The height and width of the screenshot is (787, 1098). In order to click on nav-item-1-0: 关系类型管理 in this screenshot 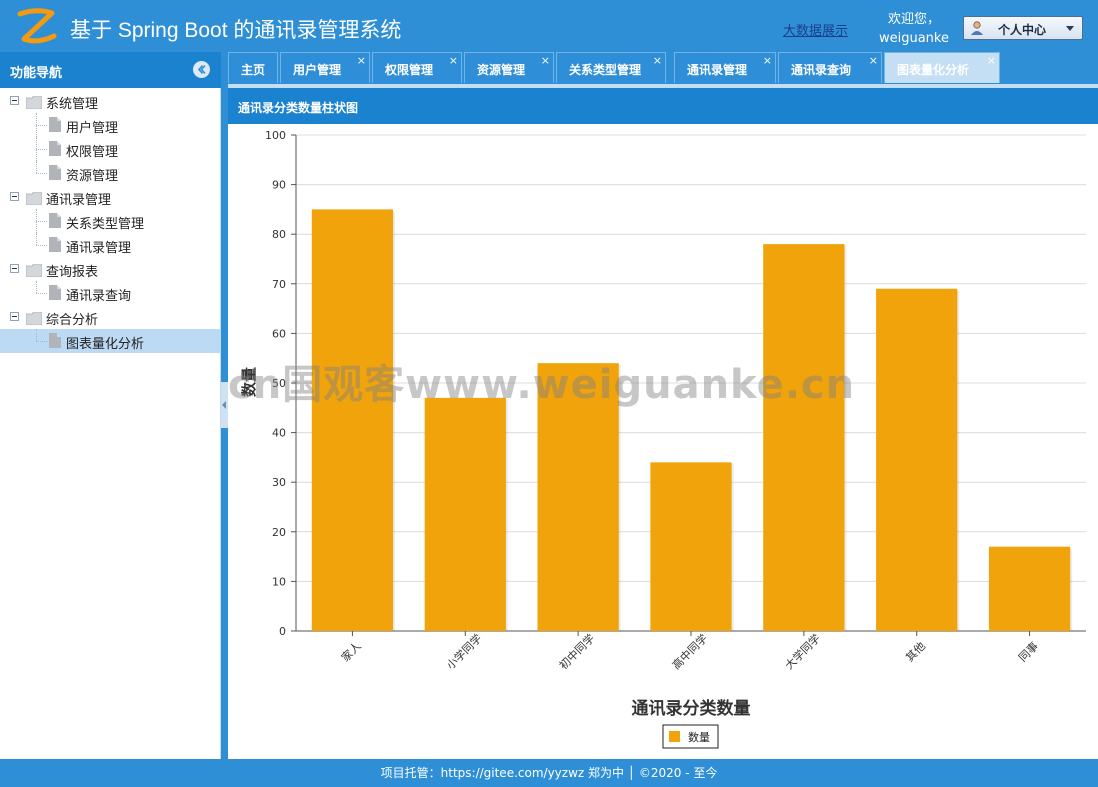, I will do `click(110, 221)`.